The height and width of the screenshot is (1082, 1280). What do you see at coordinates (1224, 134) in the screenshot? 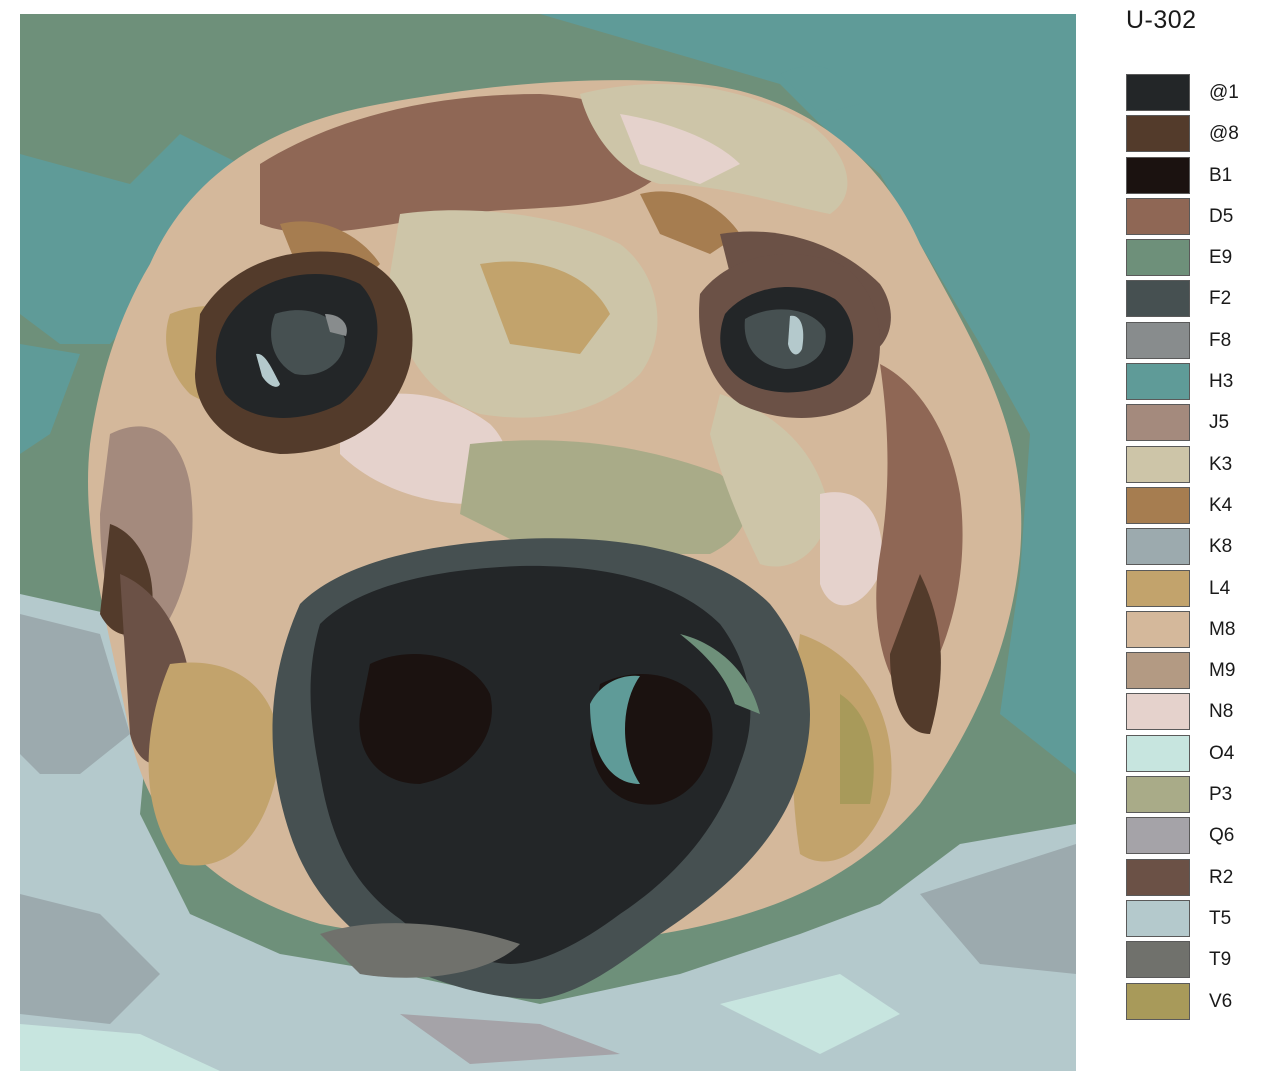
I see `color-code: @8` at bounding box center [1224, 134].